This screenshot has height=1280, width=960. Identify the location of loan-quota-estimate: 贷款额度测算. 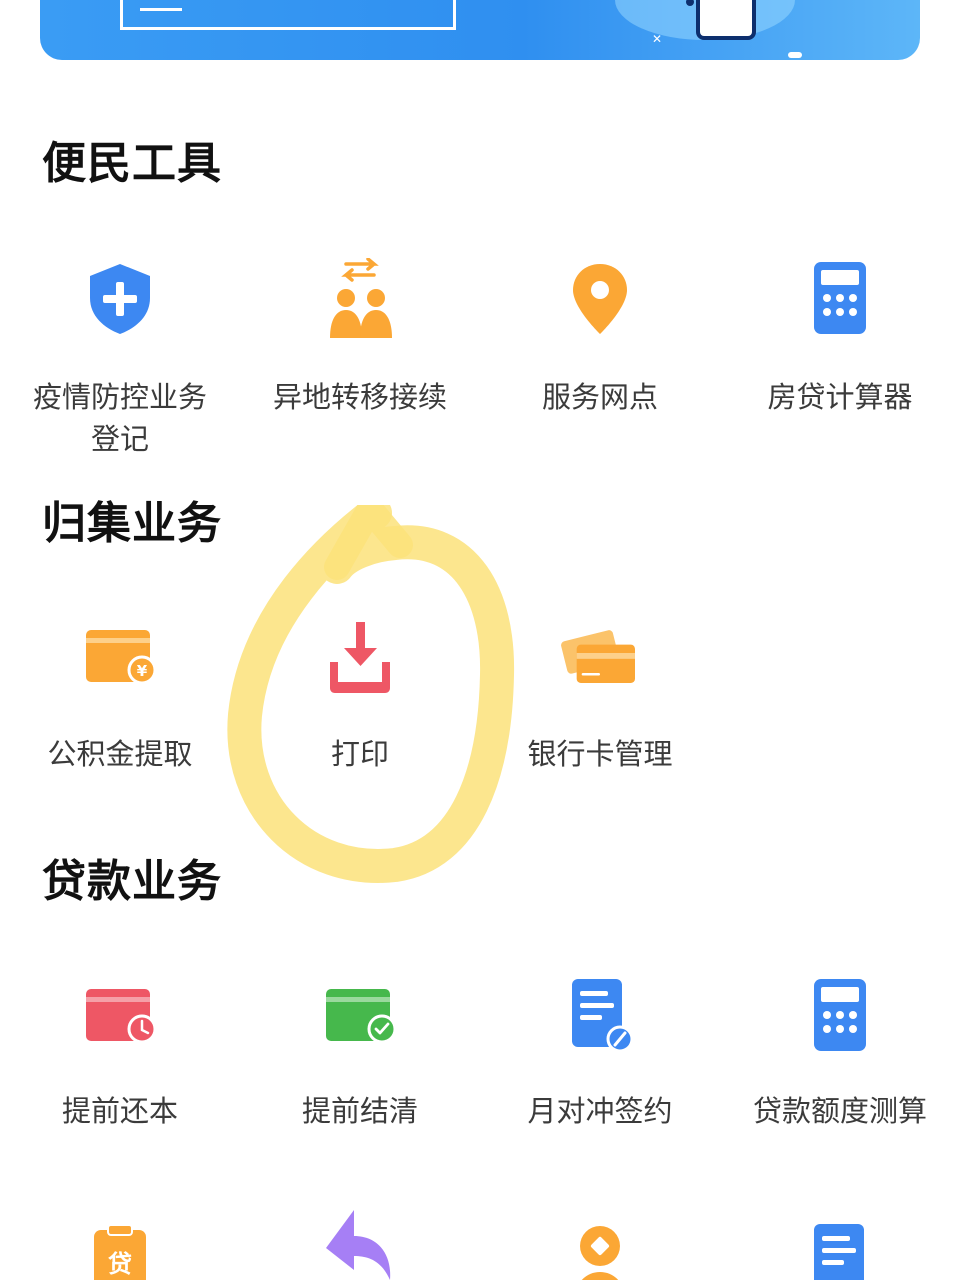
(840, 1060).